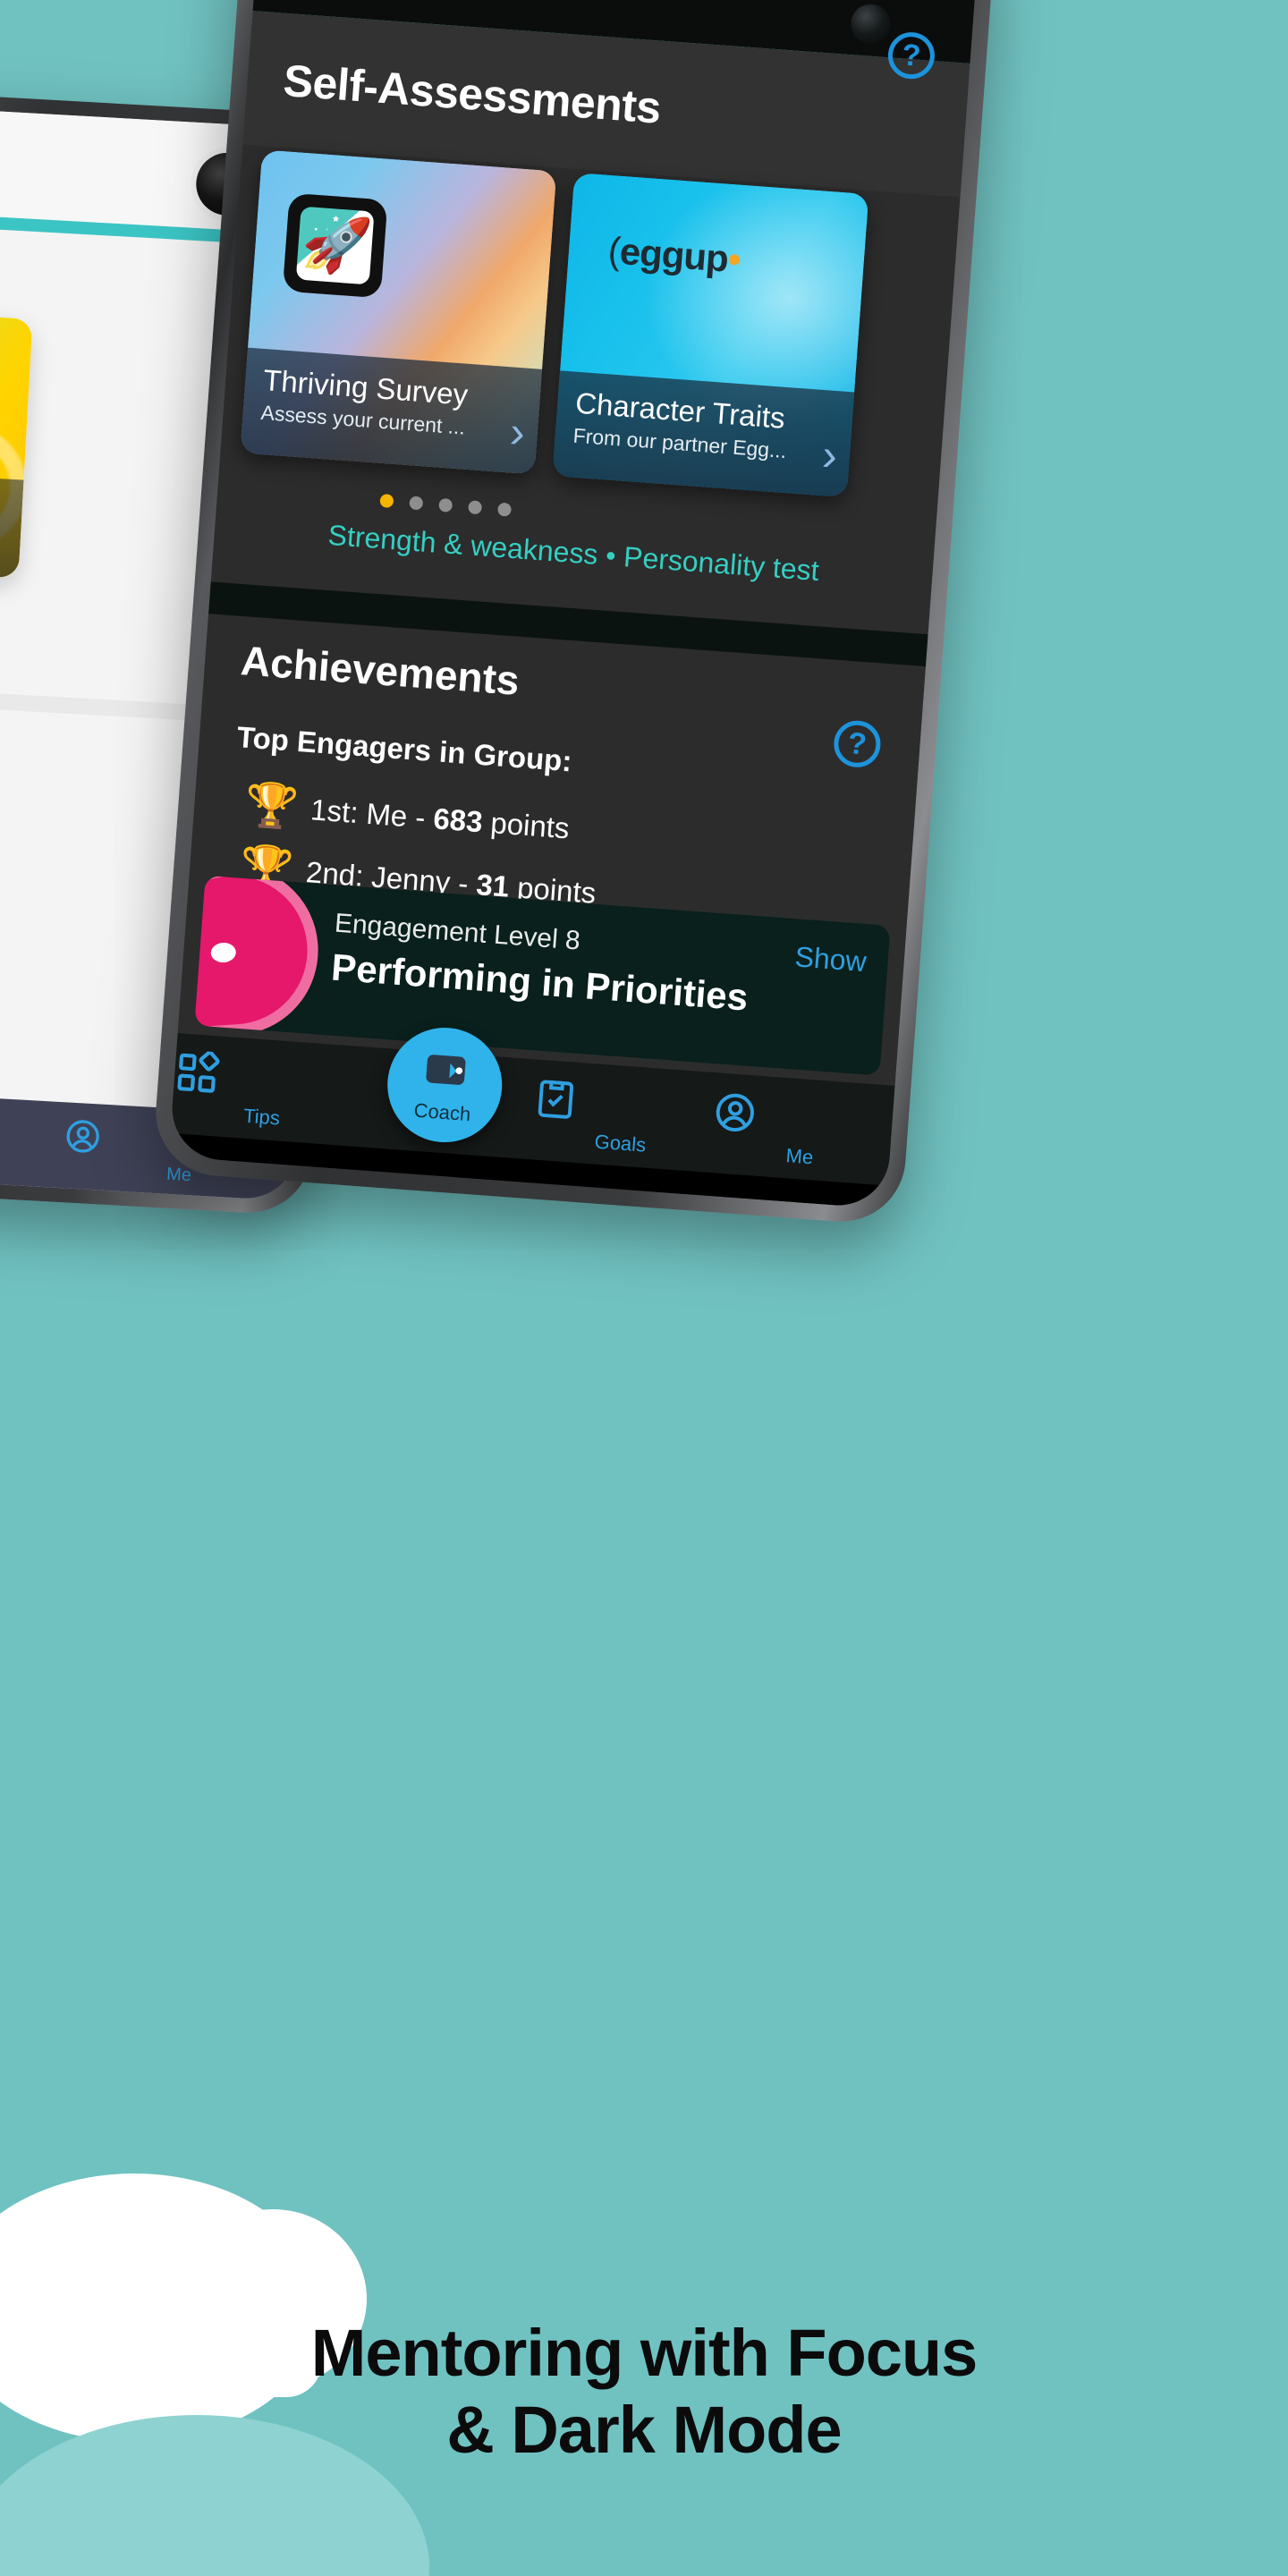  What do you see at coordinates (618, 0) in the screenshot?
I see `dark-app-title: Networker` at bounding box center [618, 0].